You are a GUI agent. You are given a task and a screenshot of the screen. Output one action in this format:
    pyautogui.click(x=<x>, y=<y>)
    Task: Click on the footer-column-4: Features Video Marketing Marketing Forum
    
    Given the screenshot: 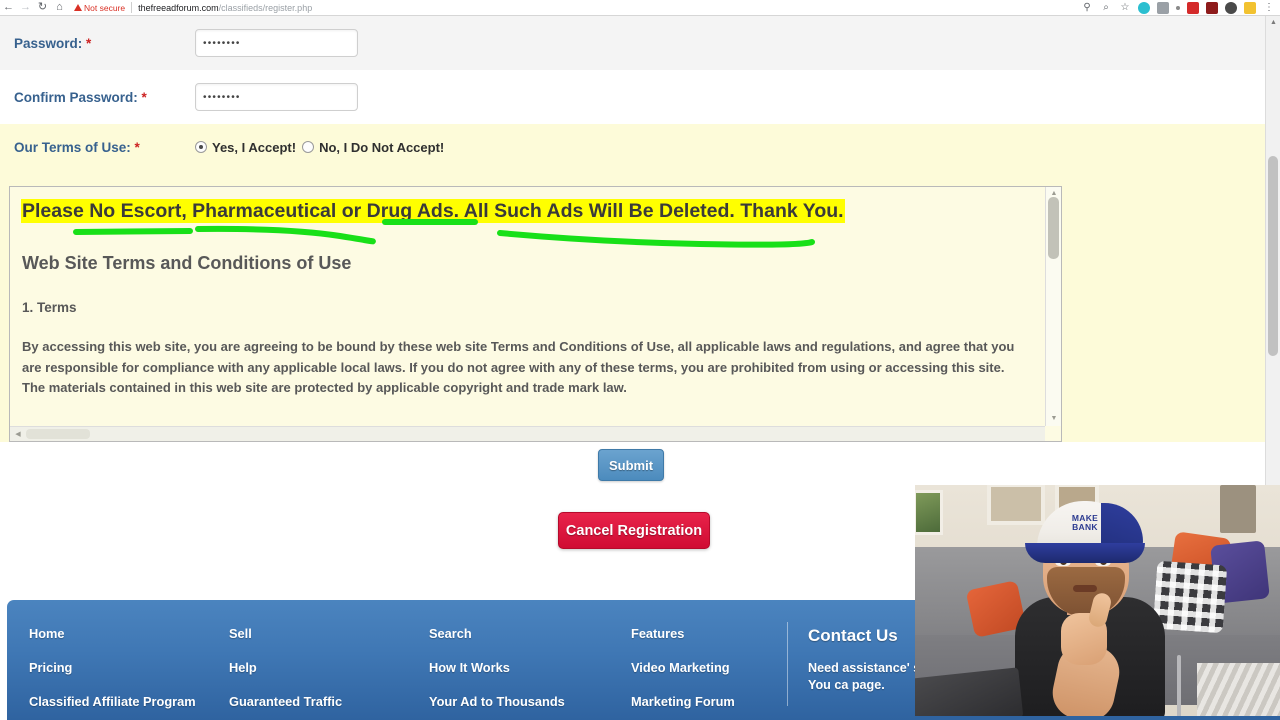 What is the action you would take?
    pyautogui.click(x=698, y=673)
    